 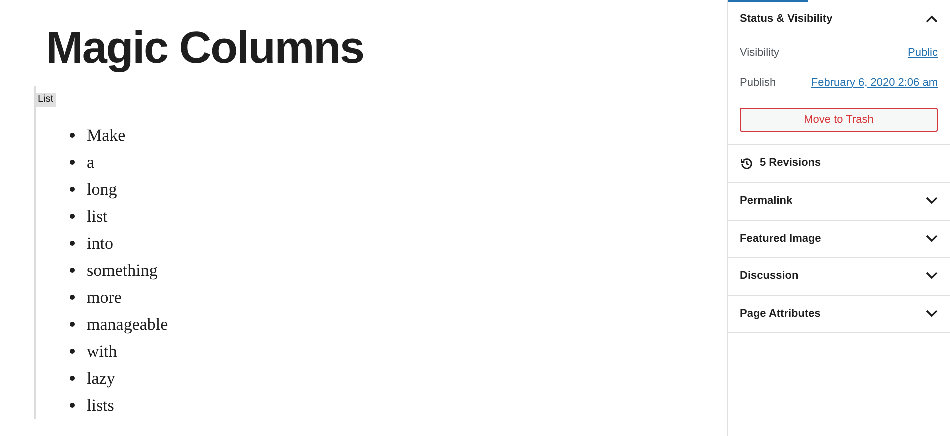 I want to click on list-item: long, so click(x=102, y=189).